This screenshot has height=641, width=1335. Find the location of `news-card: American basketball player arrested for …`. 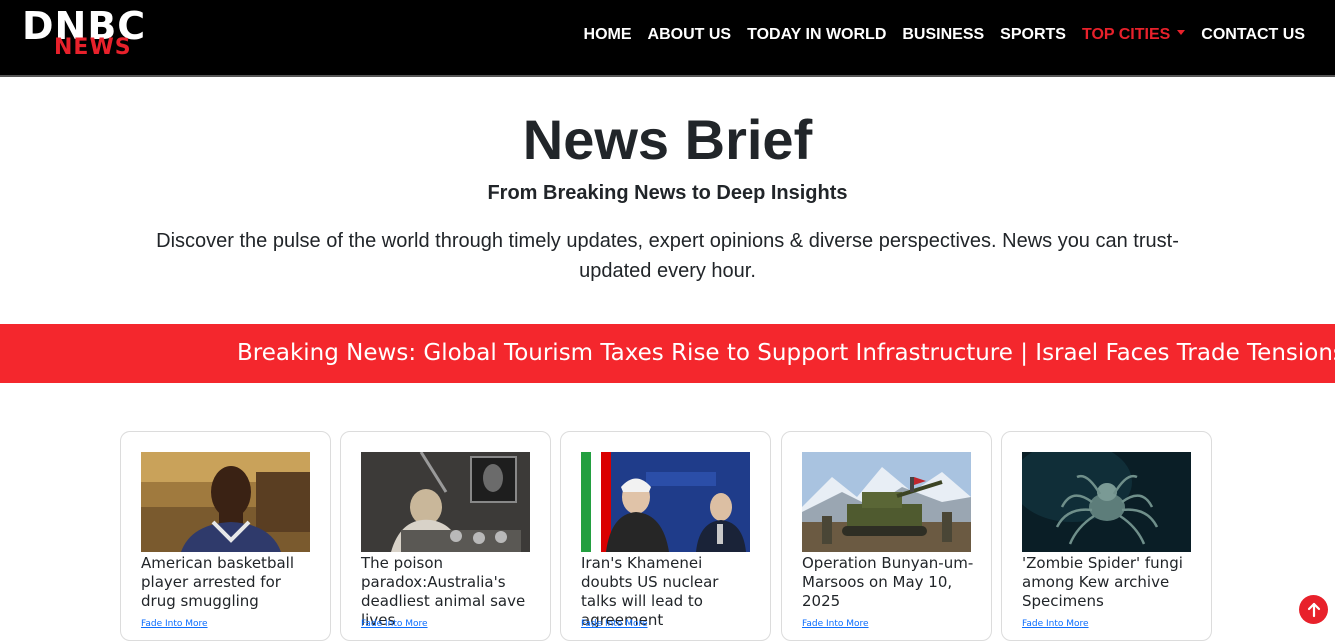

news-card: American basketball player arrested for … is located at coordinates (225, 536).